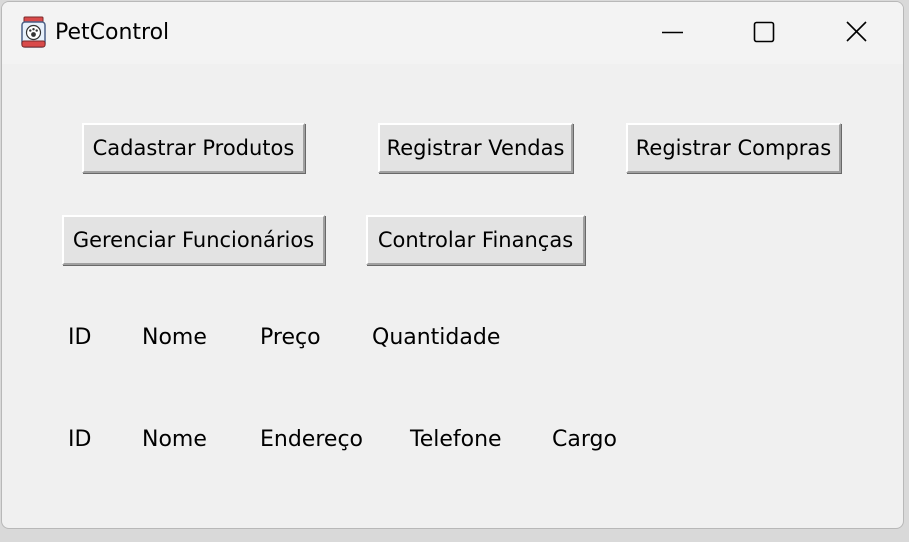 Image resolution: width=909 pixels, height=542 pixels. I want to click on minimize-icon, so click(672, 32).